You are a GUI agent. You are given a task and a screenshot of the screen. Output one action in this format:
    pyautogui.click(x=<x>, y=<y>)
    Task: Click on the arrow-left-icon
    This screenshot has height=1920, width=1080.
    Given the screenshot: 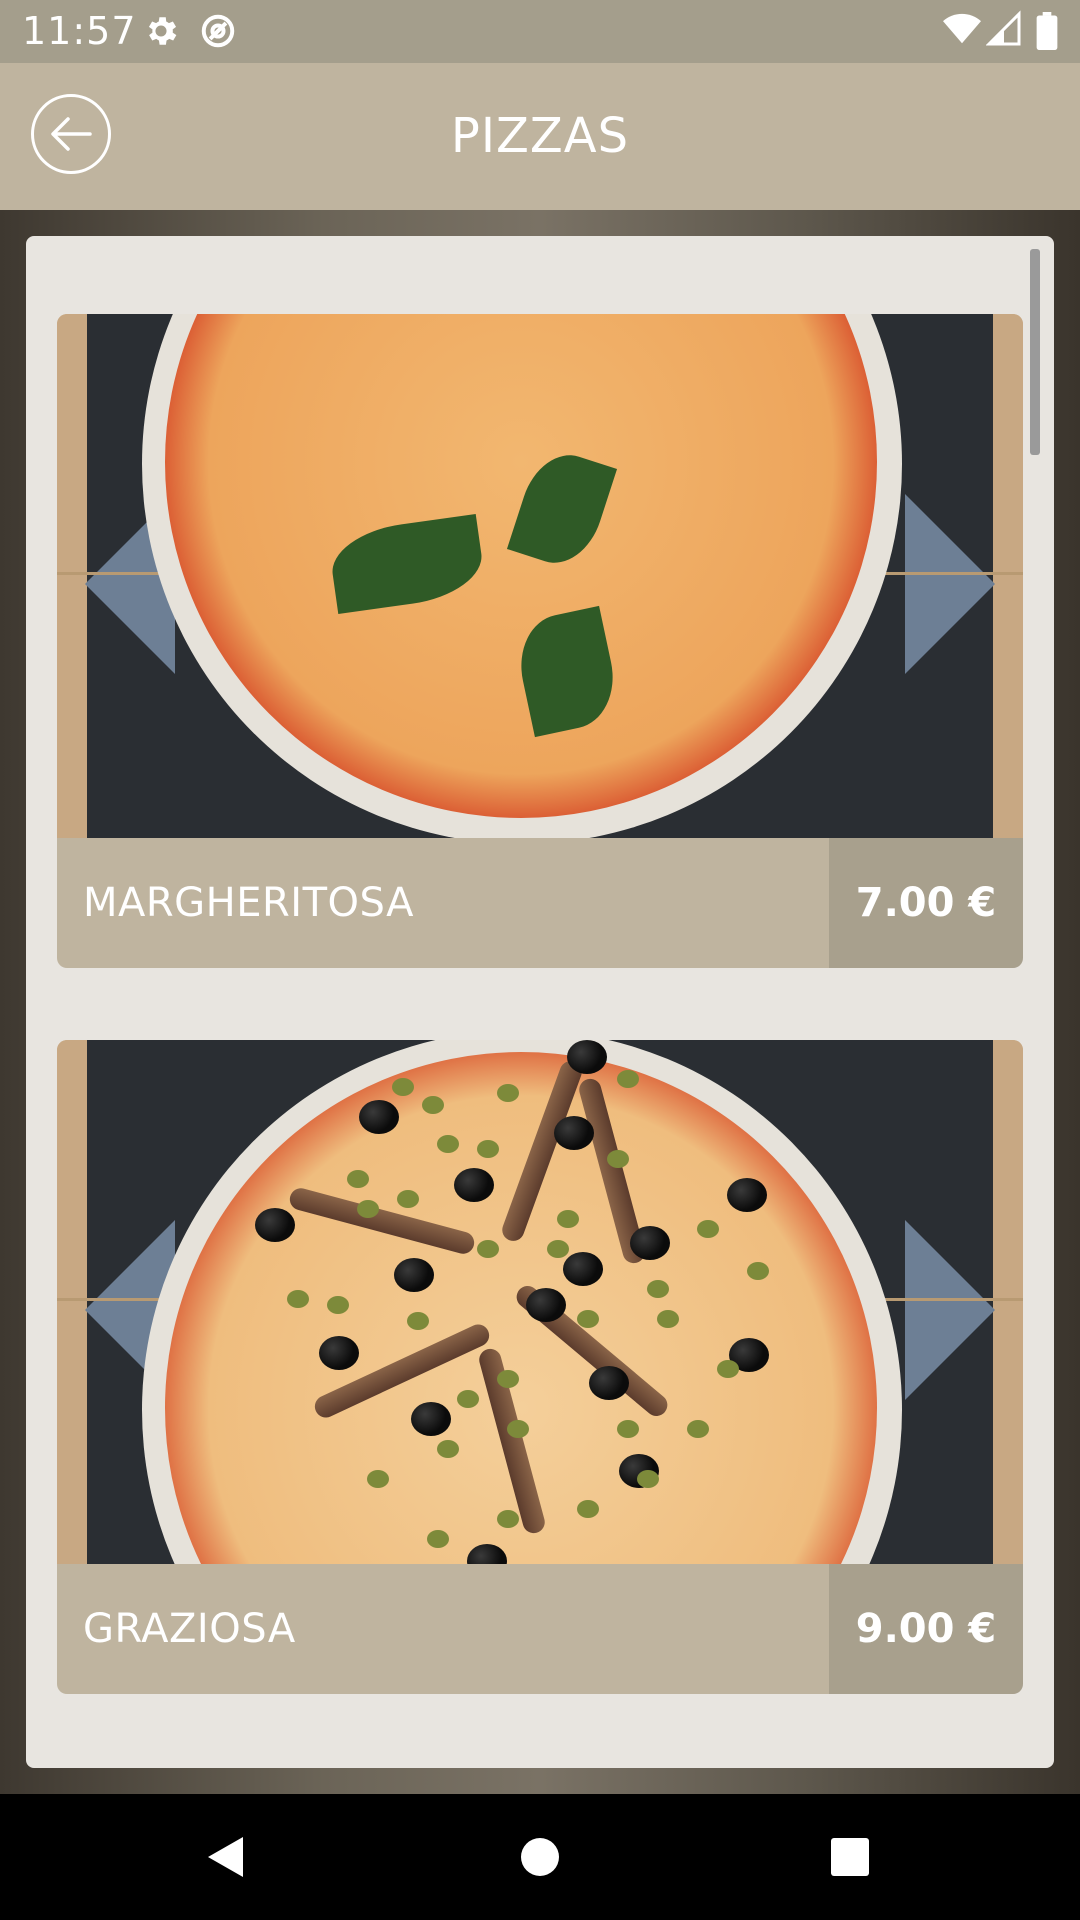 What is the action you would take?
    pyautogui.click(x=71, y=134)
    